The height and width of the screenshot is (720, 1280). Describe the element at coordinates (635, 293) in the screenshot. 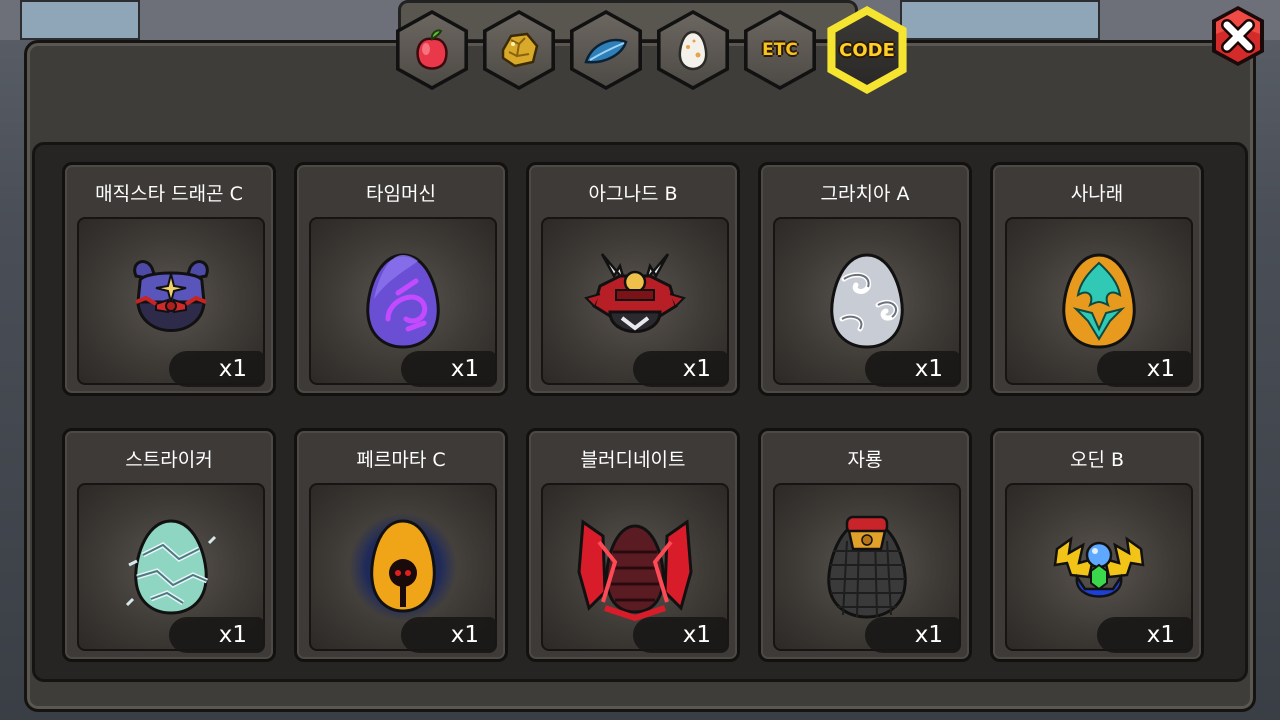

I see `agnad-egg-icon` at that location.